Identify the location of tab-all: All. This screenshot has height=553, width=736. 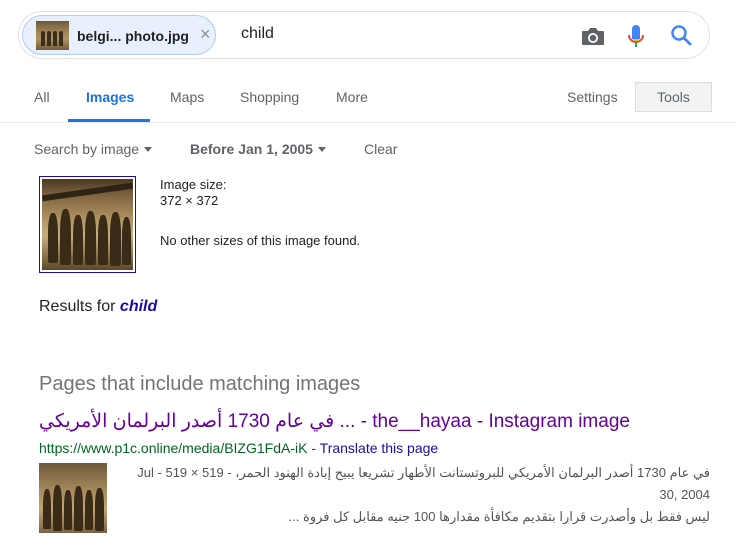
(42, 97).